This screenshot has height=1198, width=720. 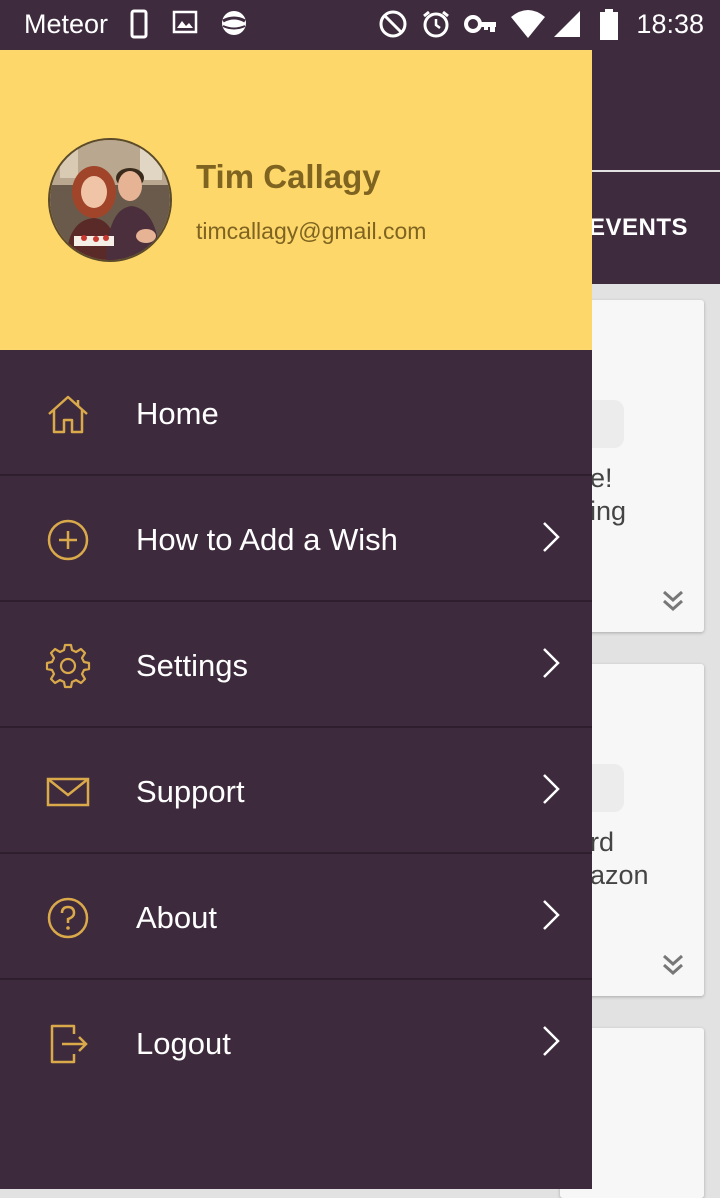 What do you see at coordinates (68, 414) in the screenshot?
I see `home-icon` at bounding box center [68, 414].